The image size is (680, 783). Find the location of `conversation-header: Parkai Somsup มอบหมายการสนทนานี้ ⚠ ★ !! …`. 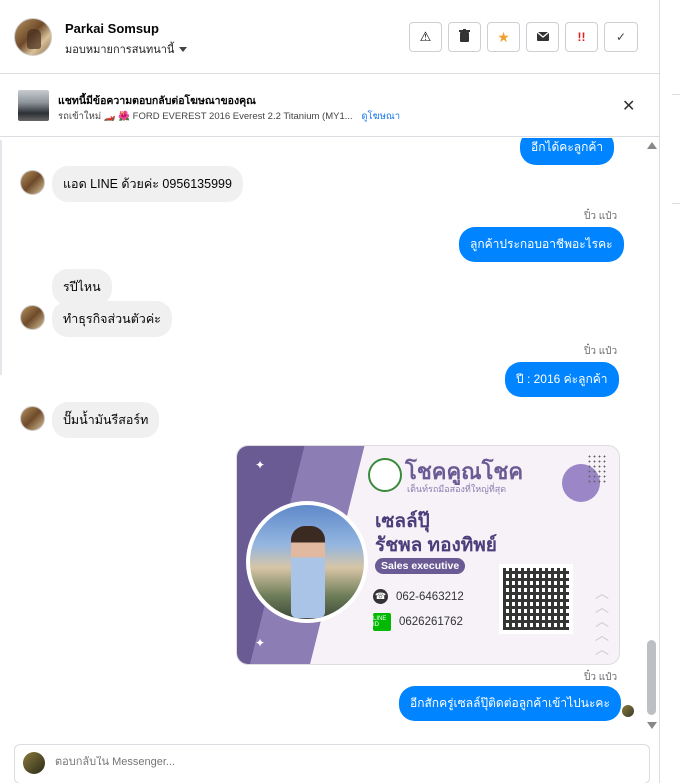

conversation-header: Parkai Somsup มอบหมายการสนทนานี้ ⚠ ★ !! … is located at coordinates (330, 37).